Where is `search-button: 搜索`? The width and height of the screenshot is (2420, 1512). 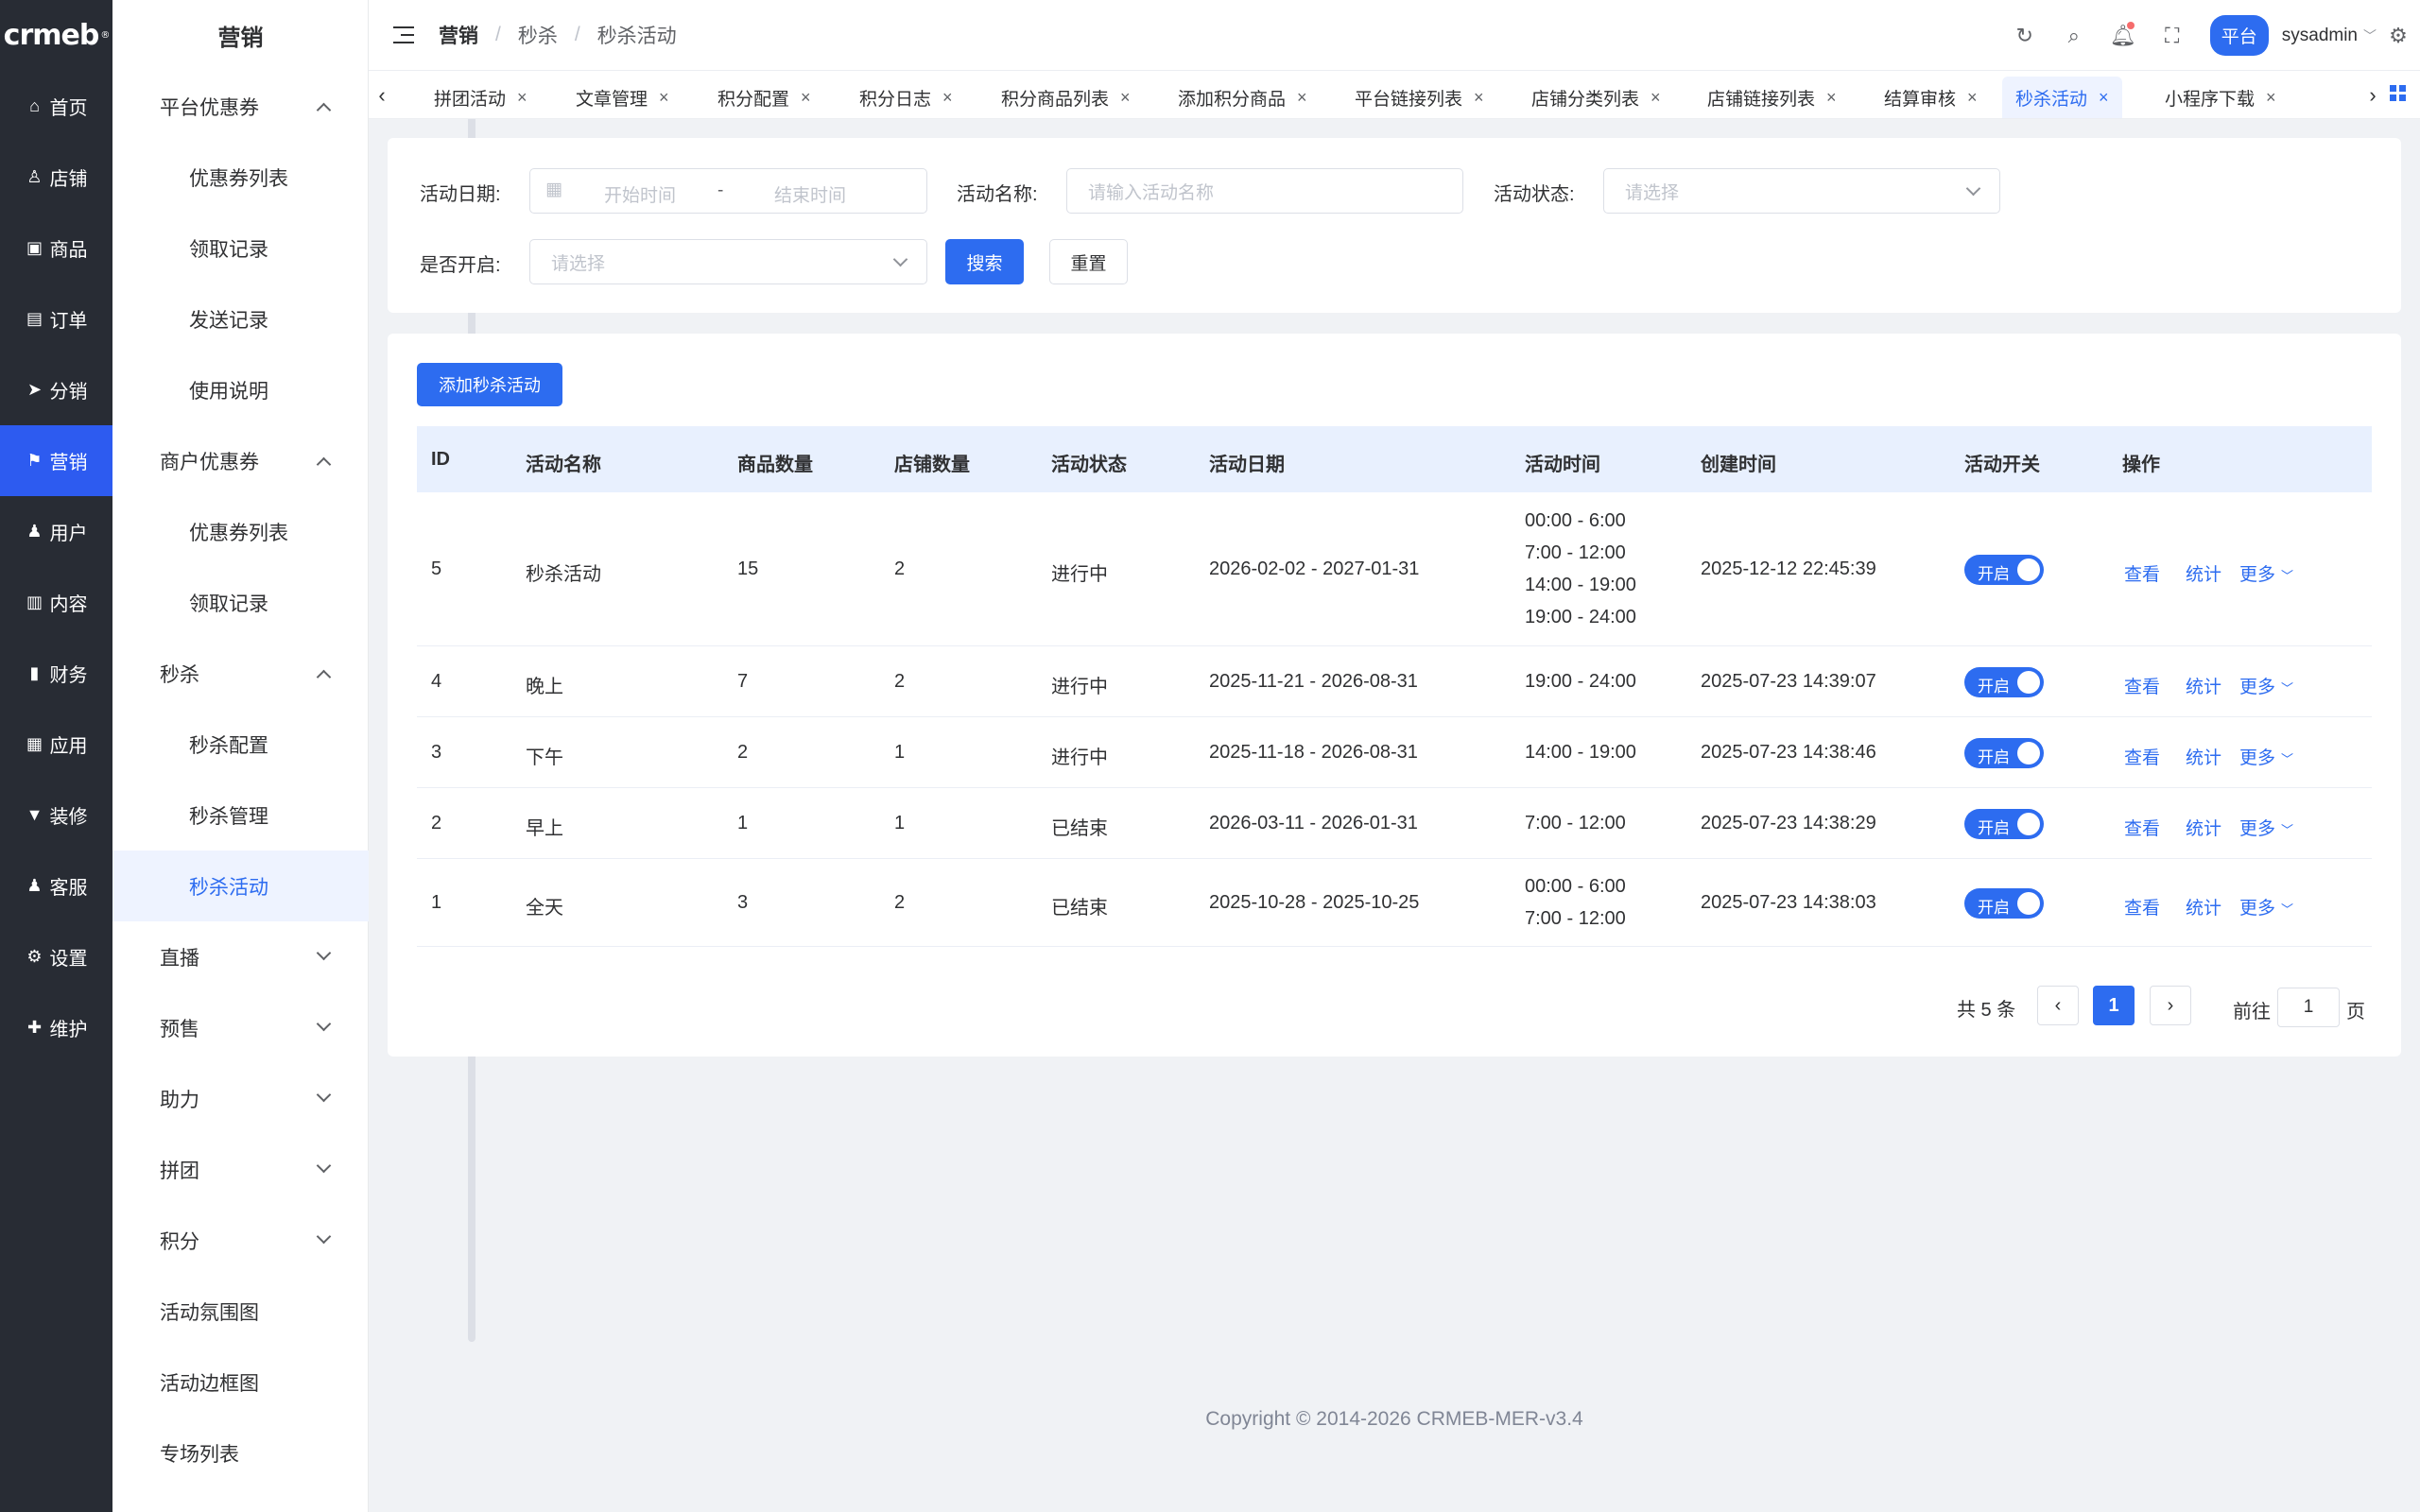
search-button: 搜索 is located at coordinates (984, 261).